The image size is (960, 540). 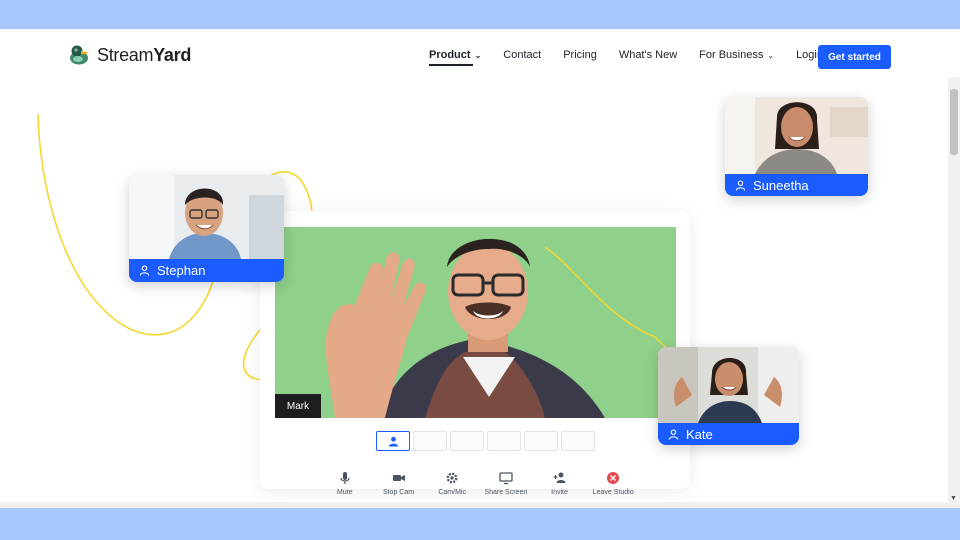 I want to click on invite-label: Invite, so click(x=559, y=492).